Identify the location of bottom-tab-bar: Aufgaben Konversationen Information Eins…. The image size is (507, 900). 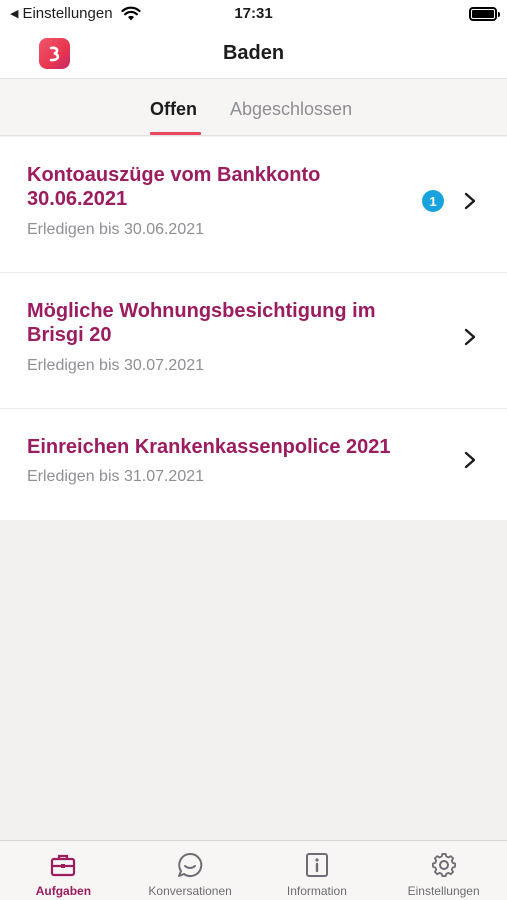
(253, 870).